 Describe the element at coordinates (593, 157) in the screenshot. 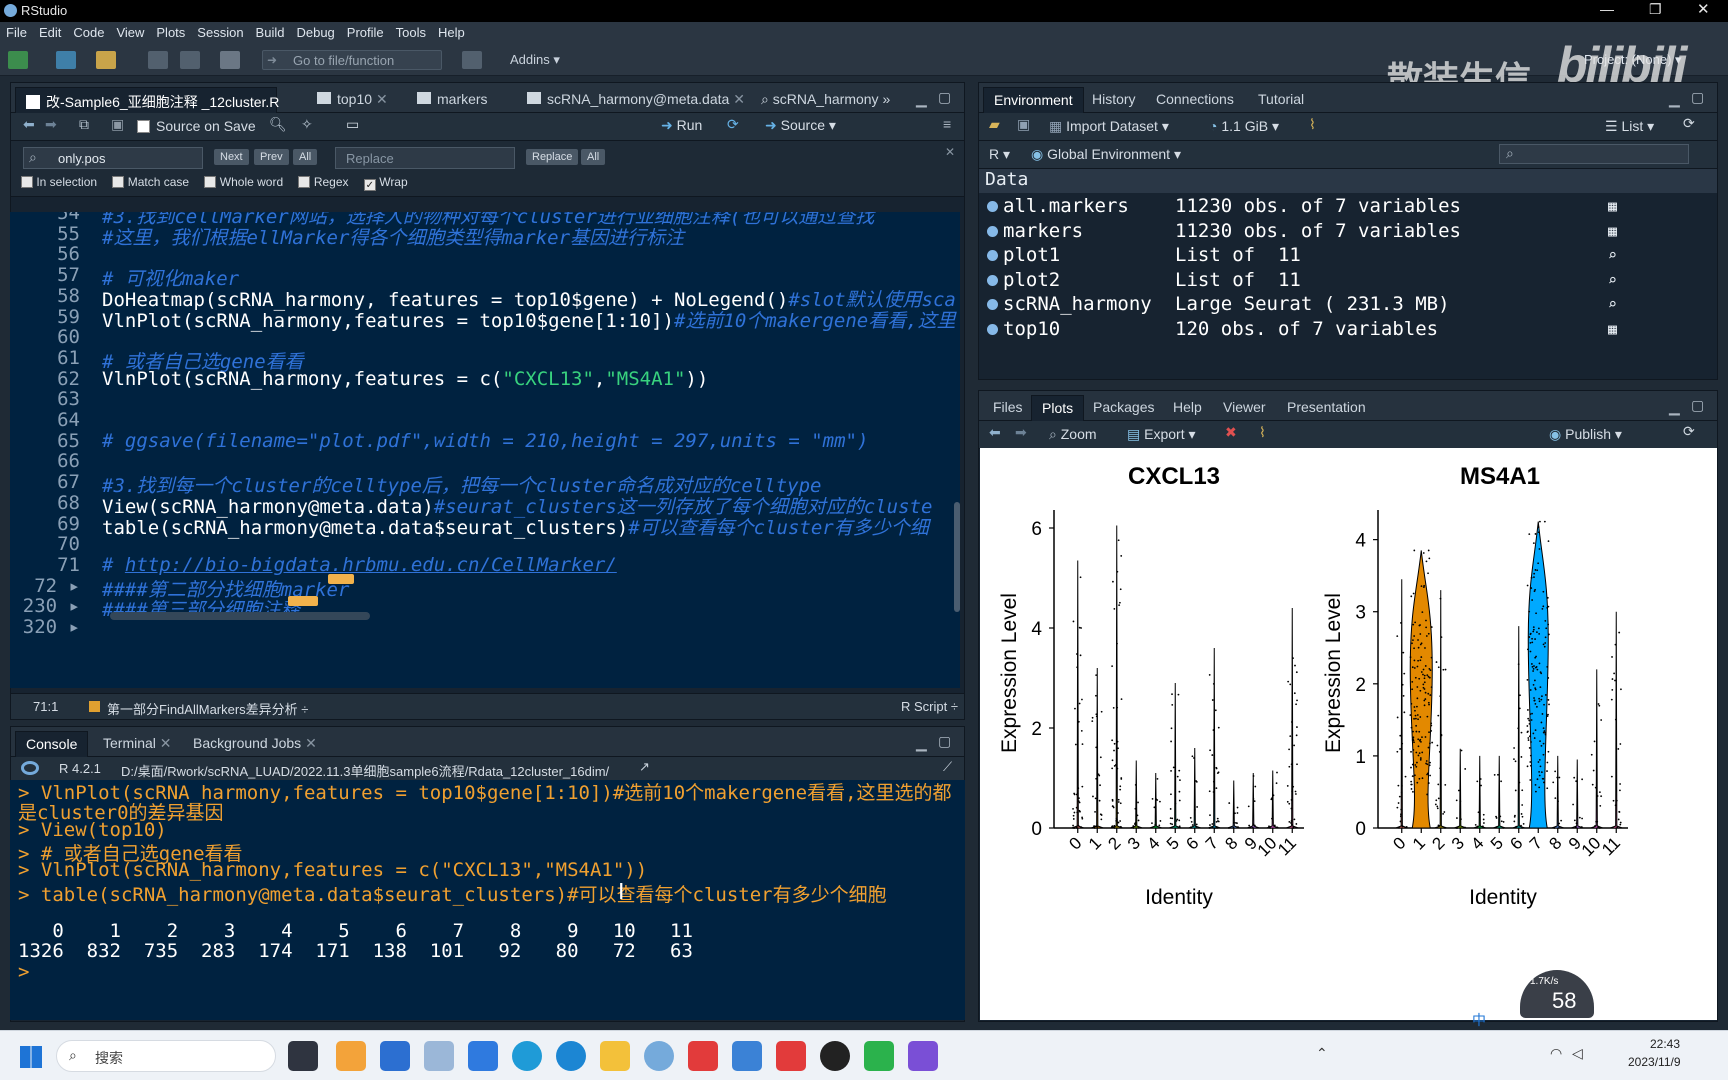

I see `replace-all-button: All` at that location.